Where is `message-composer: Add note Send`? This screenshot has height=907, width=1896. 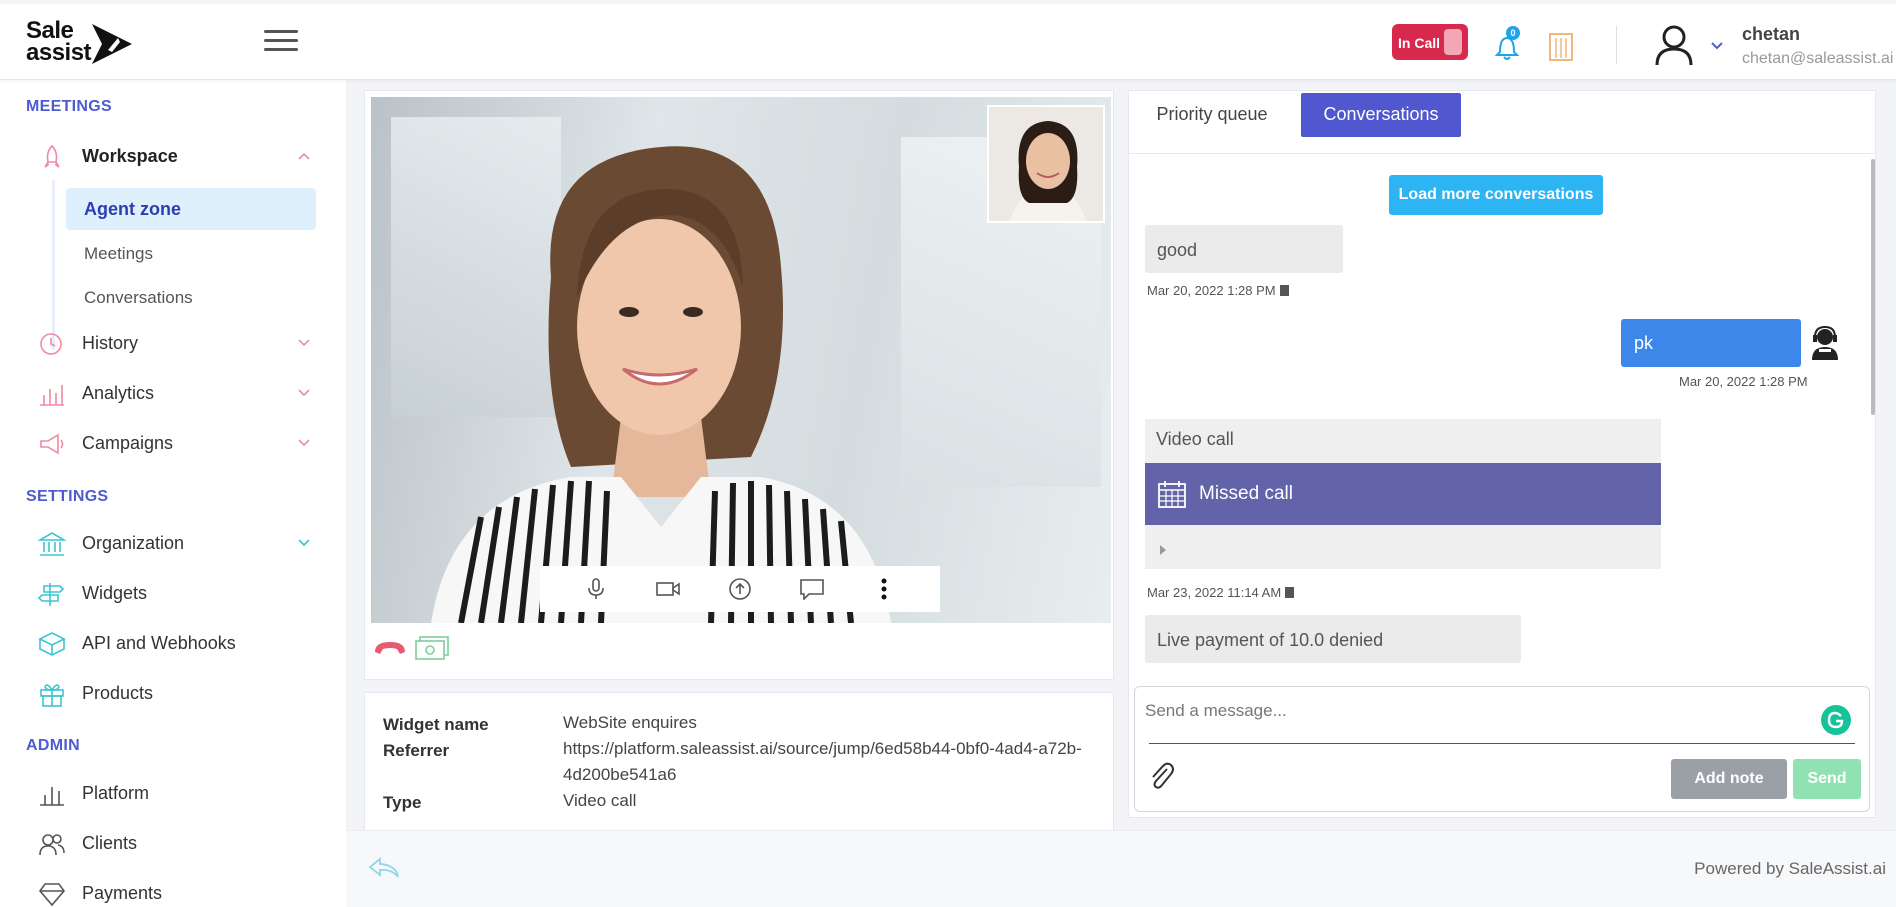
message-composer: Add note Send is located at coordinates (1502, 749).